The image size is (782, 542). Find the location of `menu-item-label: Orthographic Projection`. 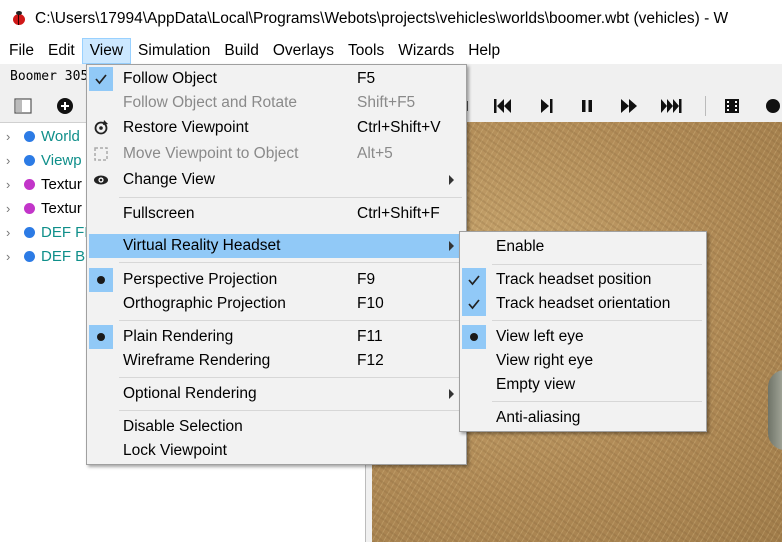

menu-item-label: Orthographic Projection is located at coordinates (204, 303).